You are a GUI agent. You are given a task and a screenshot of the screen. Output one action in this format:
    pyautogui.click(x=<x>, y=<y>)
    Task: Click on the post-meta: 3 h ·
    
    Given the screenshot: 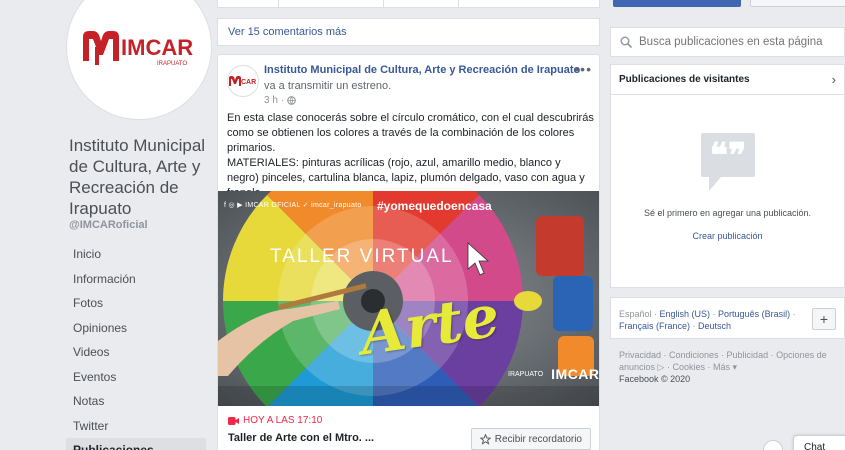 What is the action you would take?
    pyautogui.click(x=280, y=100)
    